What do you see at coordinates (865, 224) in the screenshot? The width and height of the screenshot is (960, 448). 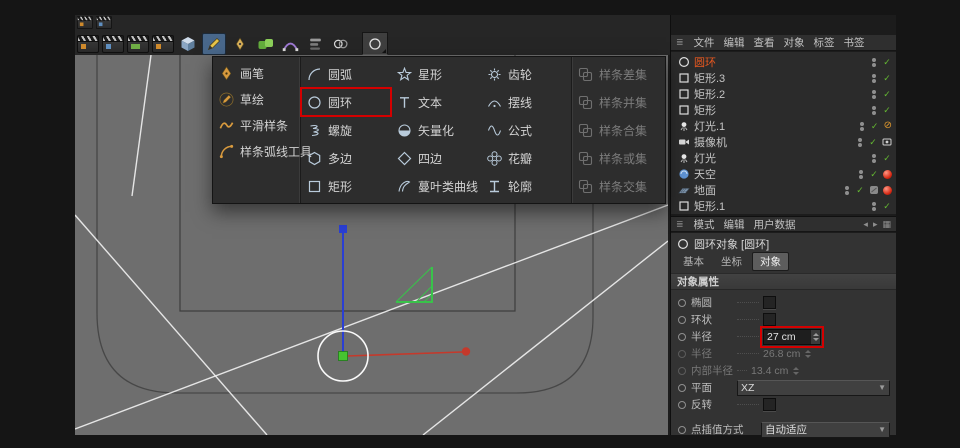 I see `history-back-icon: ◂` at bounding box center [865, 224].